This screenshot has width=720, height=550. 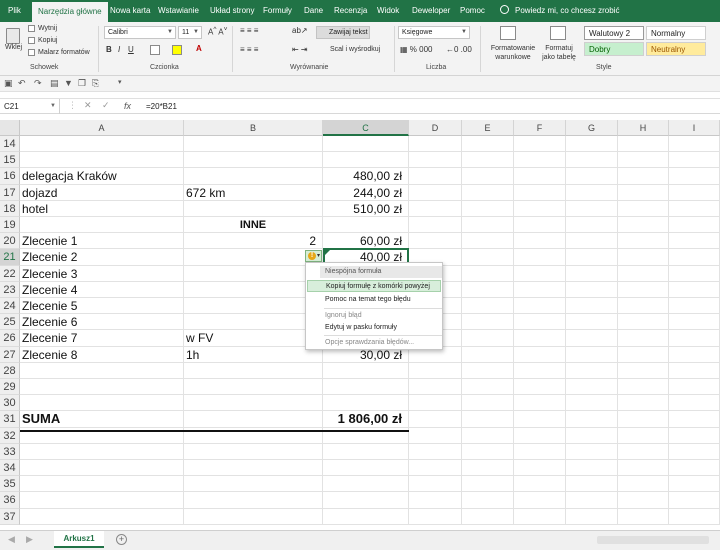 I want to click on cell: Zlecenie 4, so click(x=102, y=289).